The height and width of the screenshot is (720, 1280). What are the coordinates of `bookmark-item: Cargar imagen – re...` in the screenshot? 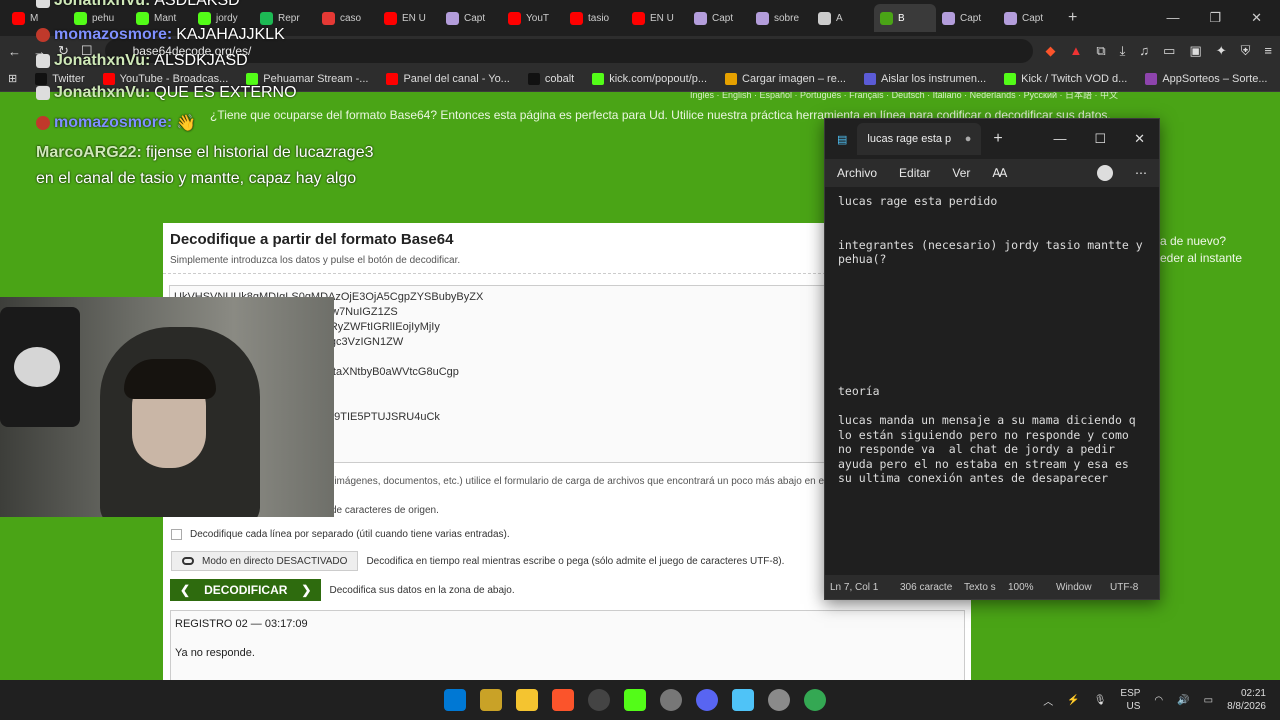 It's located at (785, 78).